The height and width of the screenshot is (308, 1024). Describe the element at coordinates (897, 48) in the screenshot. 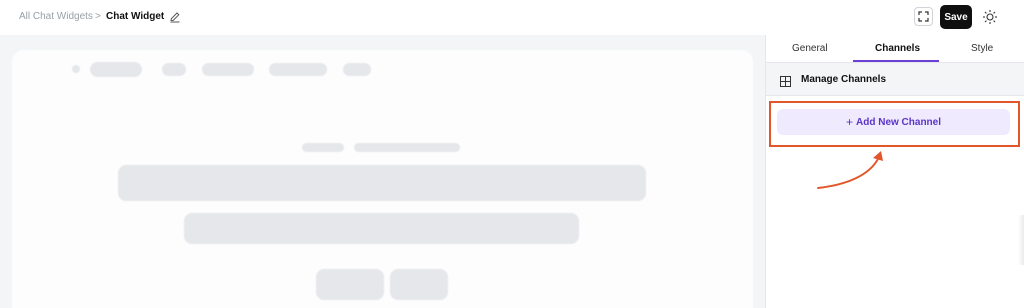

I see `tab-channels: Channels` at that location.